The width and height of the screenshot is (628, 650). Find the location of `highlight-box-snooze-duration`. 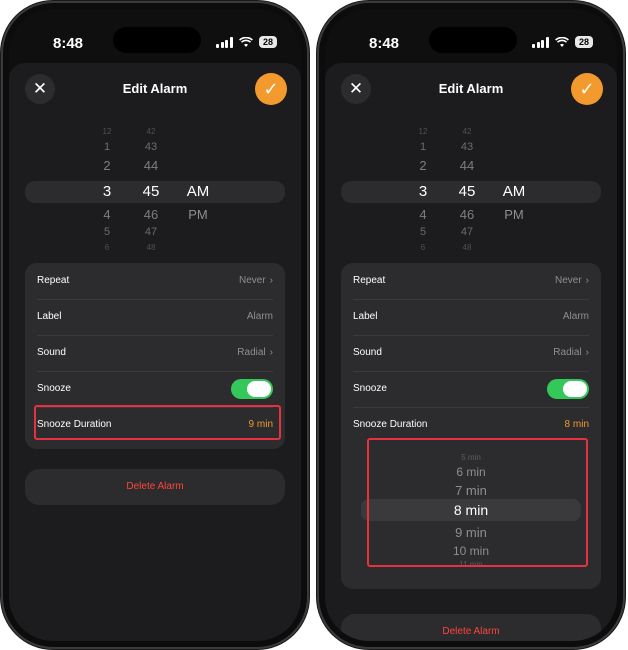

highlight-box-snooze-duration is located at coordinates (157, 422).